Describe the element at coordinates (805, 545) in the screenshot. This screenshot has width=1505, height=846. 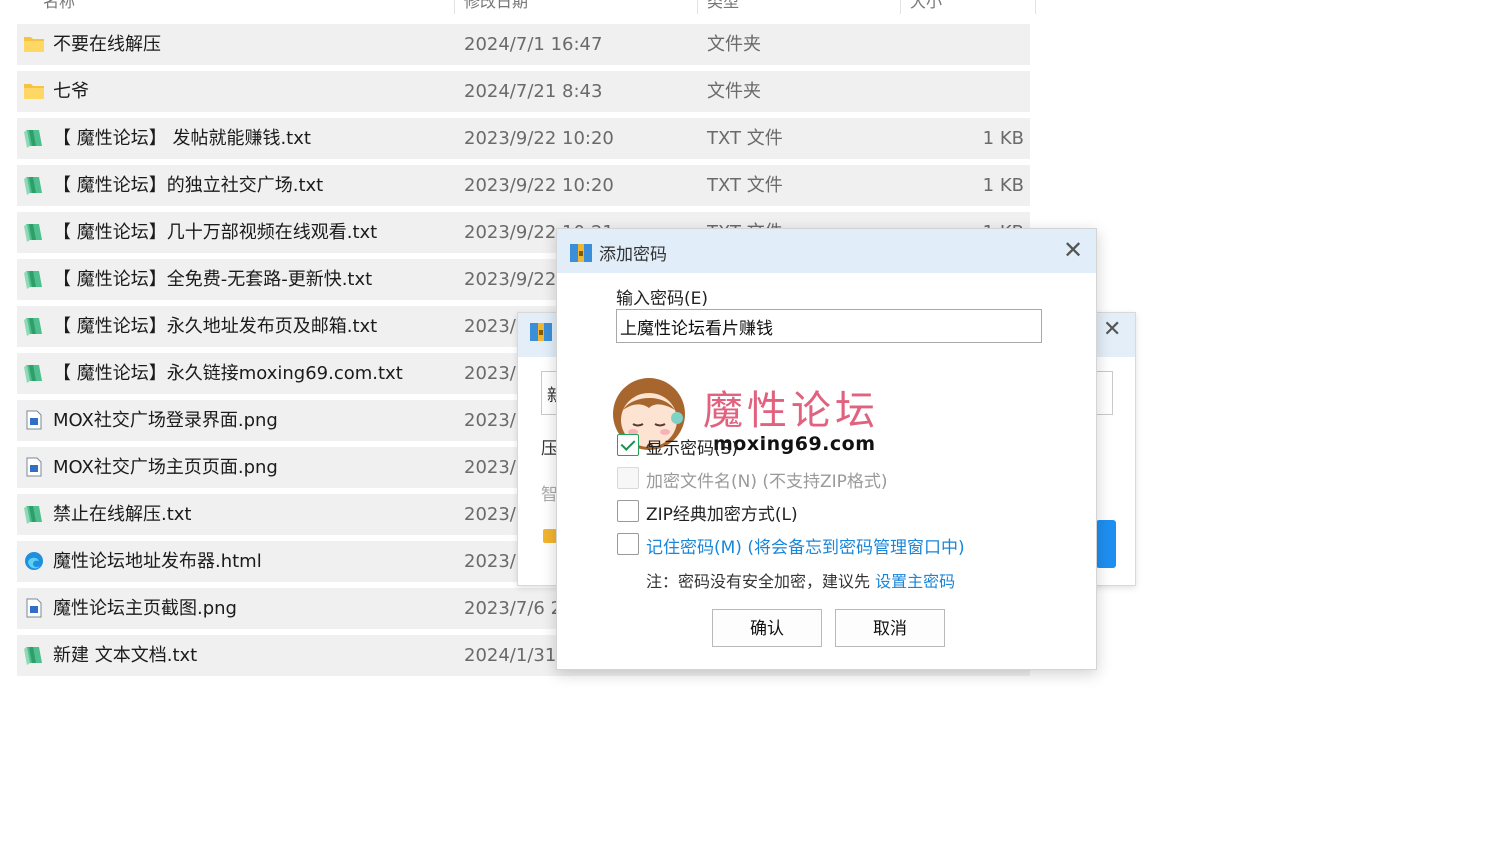
I see `remember-password-label: 记住密码(M) (将会备忘到密码管理窗口中)` at that location.